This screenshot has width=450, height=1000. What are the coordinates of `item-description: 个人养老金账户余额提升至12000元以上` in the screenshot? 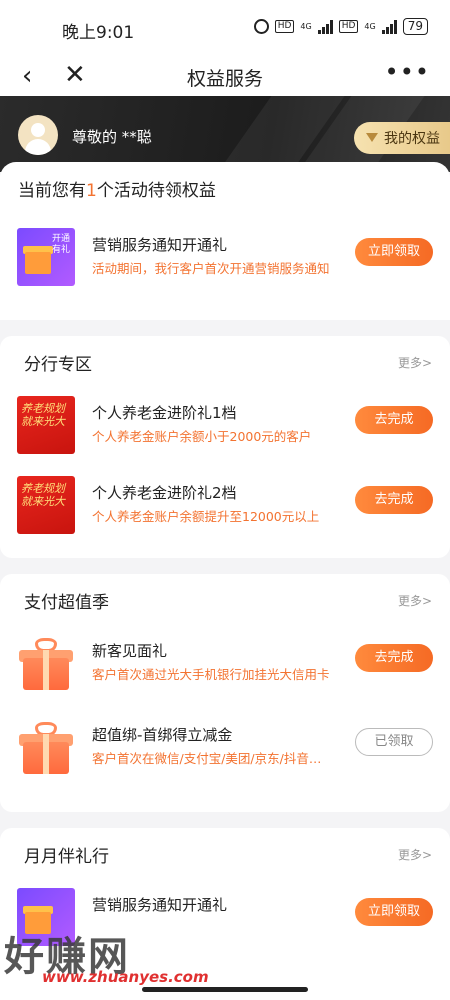 It's located at (206, 516).